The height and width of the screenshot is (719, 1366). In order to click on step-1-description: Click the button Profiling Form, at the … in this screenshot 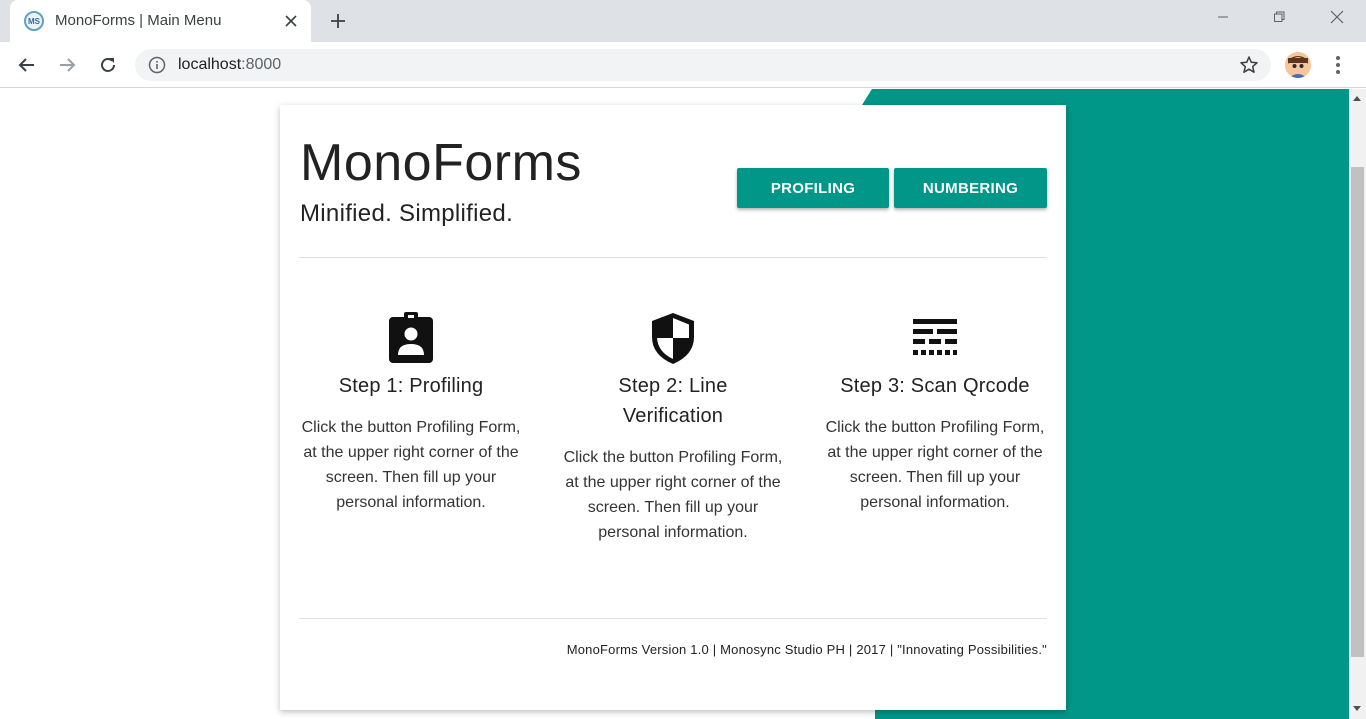, I will do `click(411, 465)`.